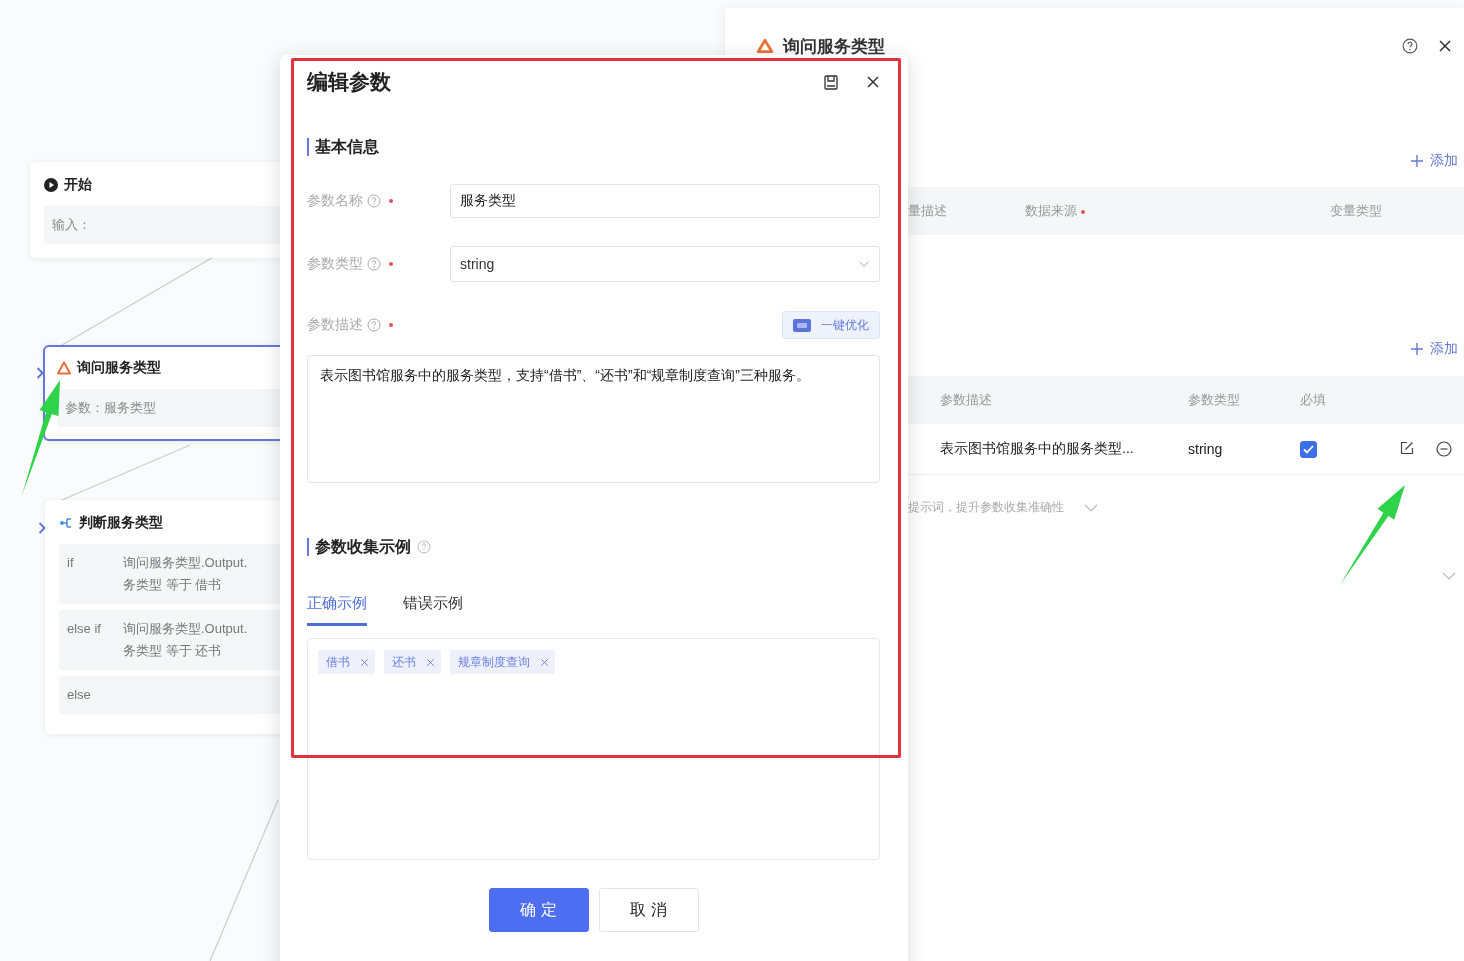  I want to click on tag-label: 还书, so click(404, 662).